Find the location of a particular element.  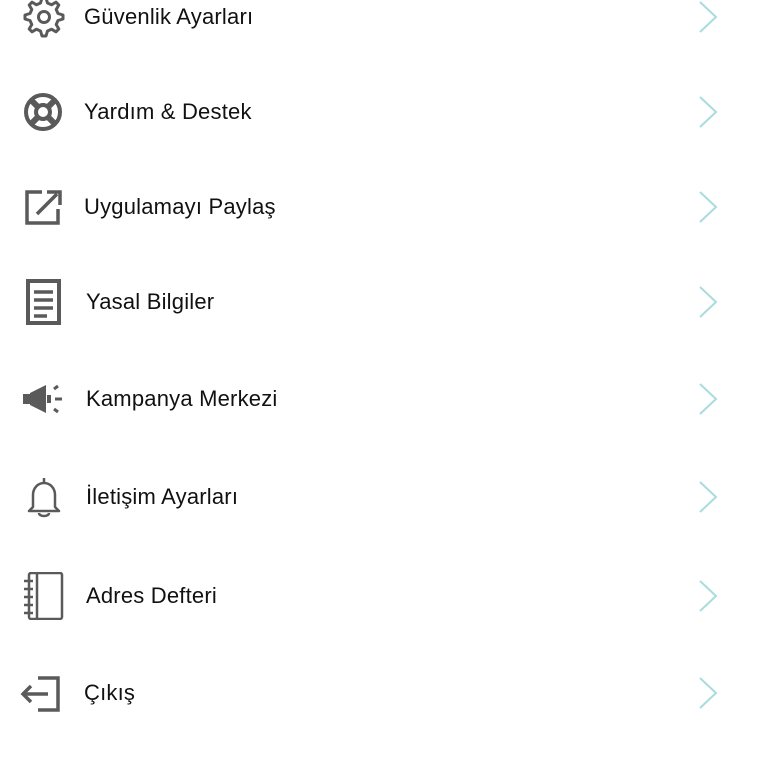

megaphone-icon is located at coordinates (44, 399).